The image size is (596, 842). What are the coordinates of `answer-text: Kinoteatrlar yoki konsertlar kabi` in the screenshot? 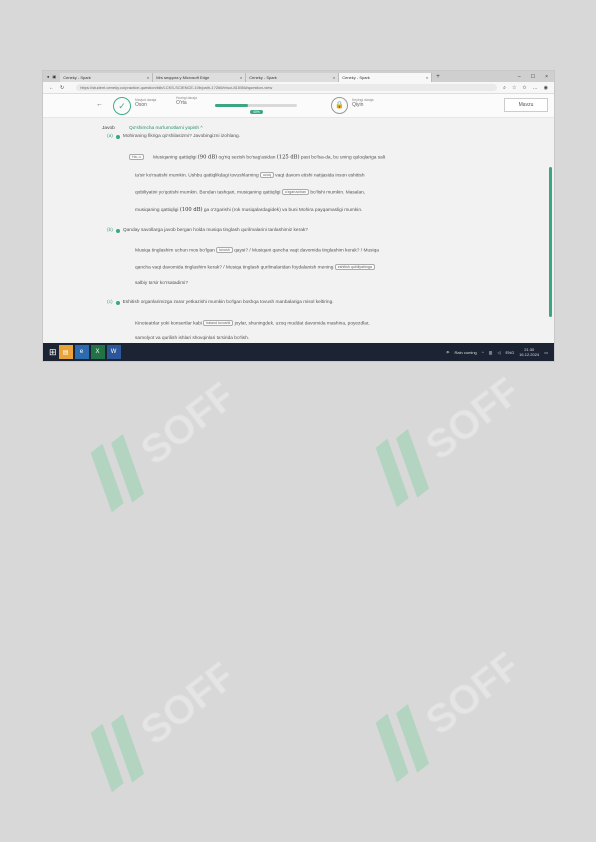 It's located at (168, 324).